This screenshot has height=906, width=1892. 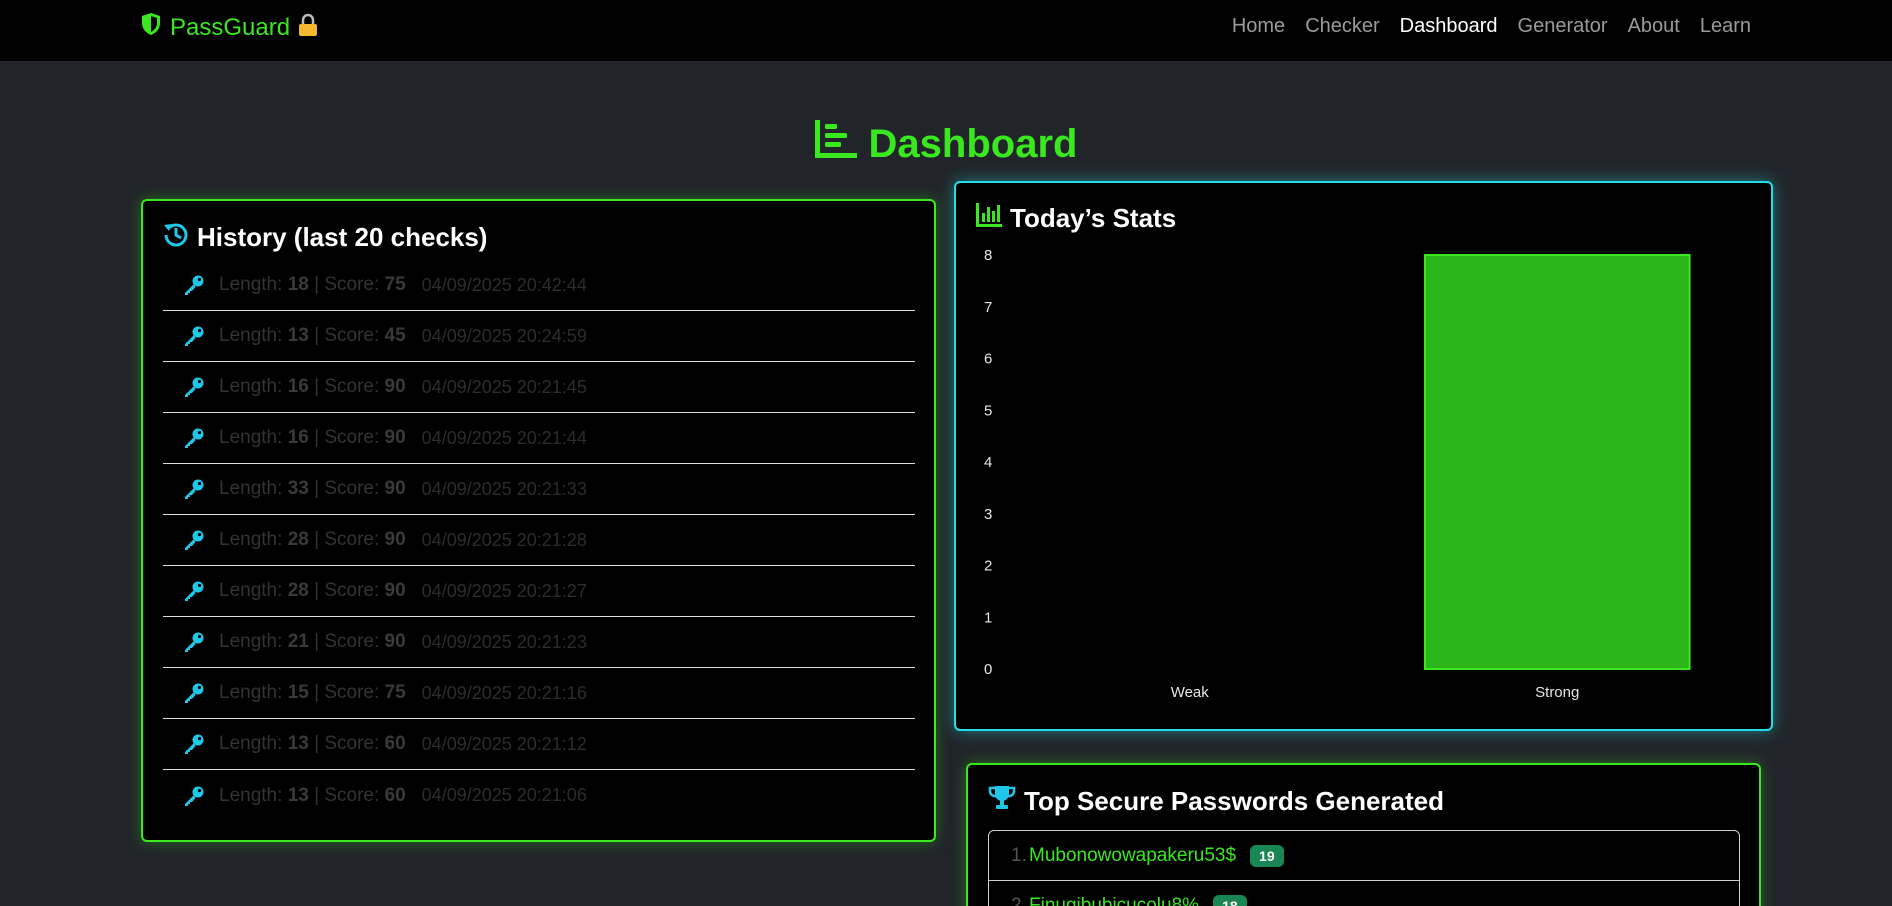 I want to click on rank: 2., so click(x=1019, y=900).